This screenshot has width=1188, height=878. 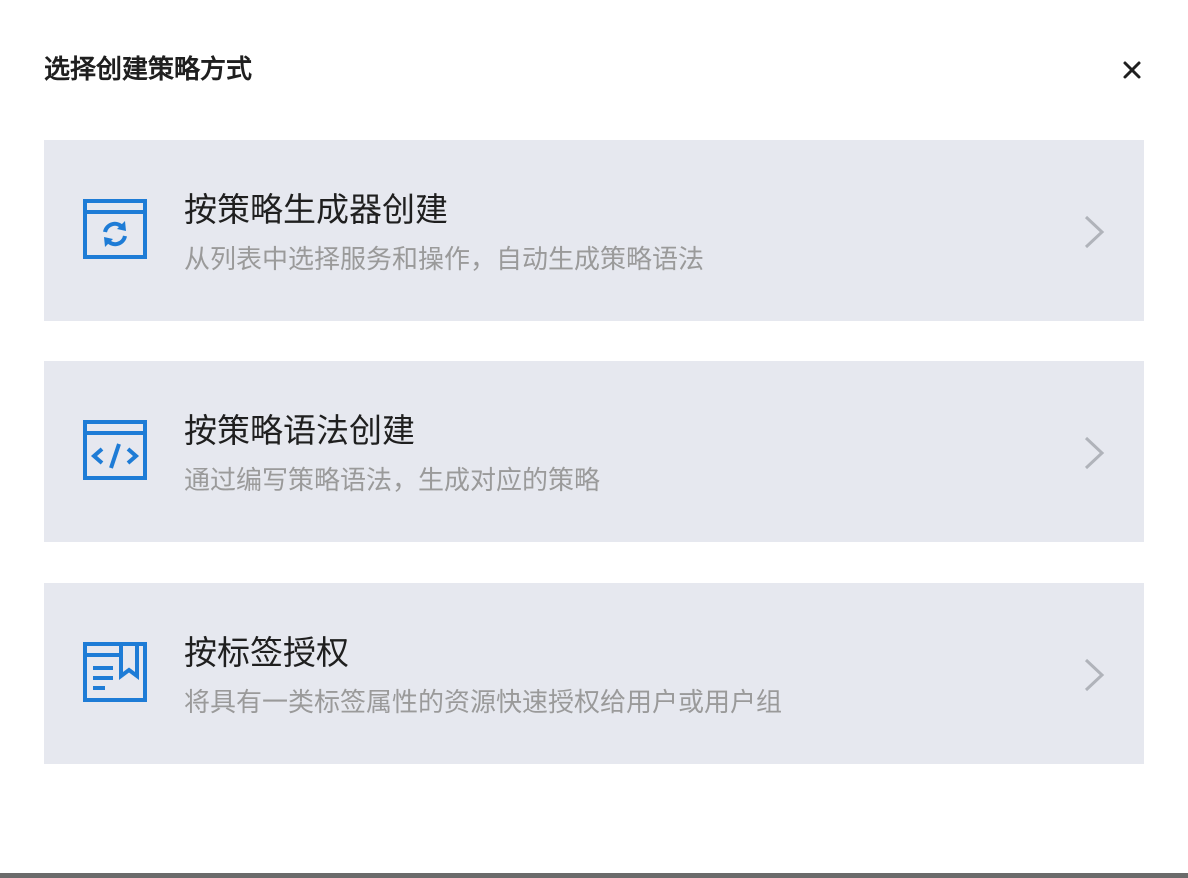 What do you see at coordinates (392, 481) in the screenshot?
I see `option-description: 通过编写策略语法，生成对应的策略` at bounding box center [392, 481].